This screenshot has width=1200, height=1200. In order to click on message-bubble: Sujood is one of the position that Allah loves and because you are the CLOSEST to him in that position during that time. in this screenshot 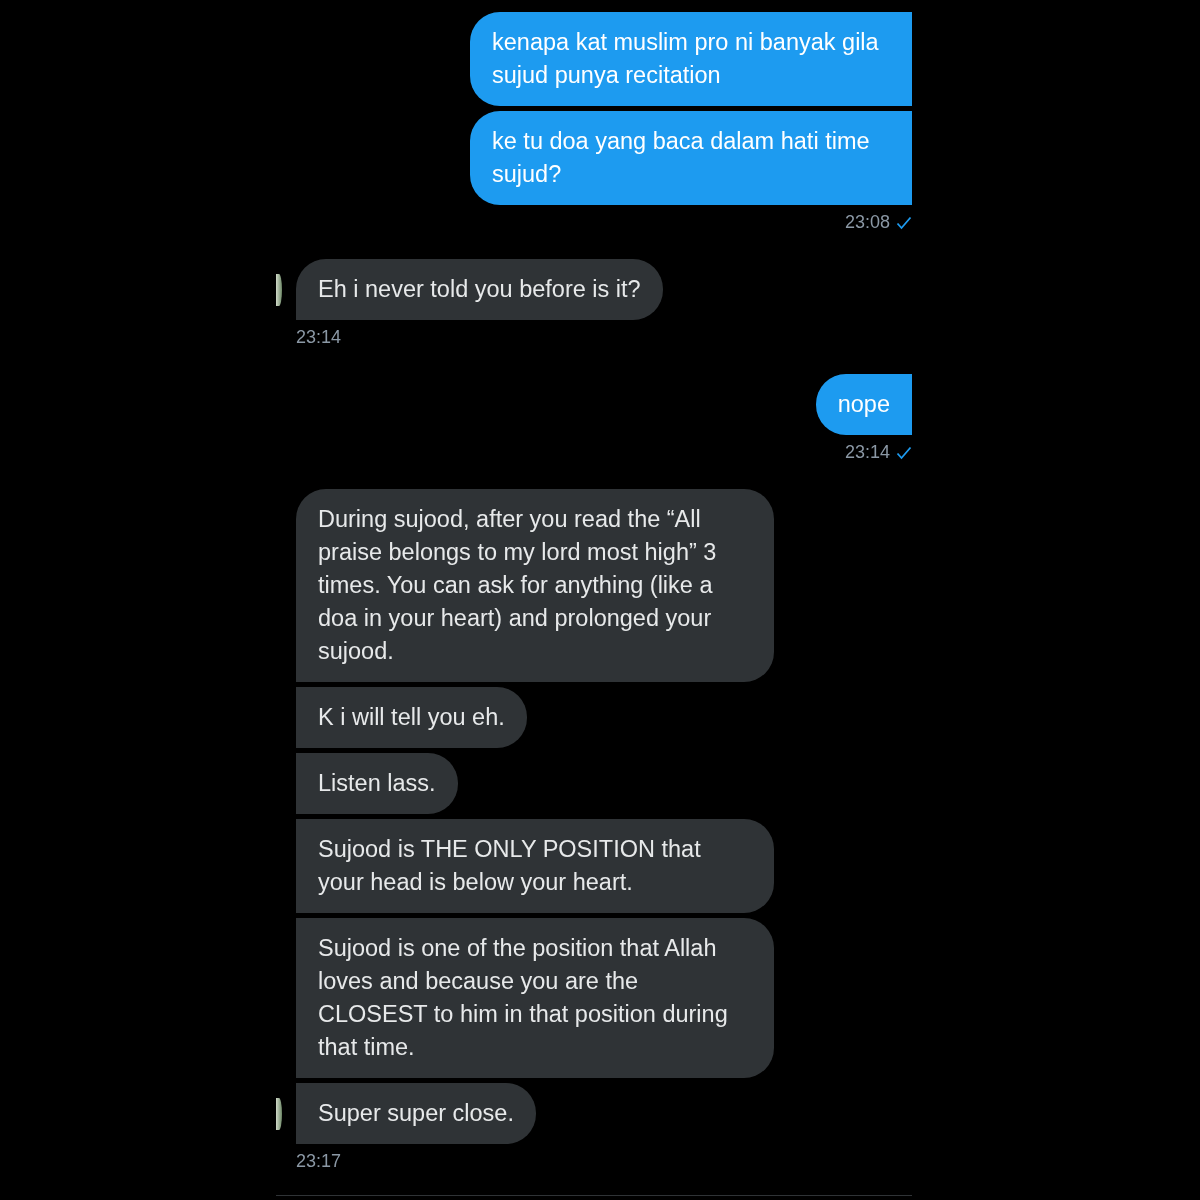, I will do `click(535, 998)`.